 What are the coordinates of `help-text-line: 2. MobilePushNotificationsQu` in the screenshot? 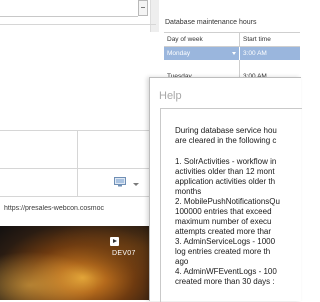 It's located at (227, 201).